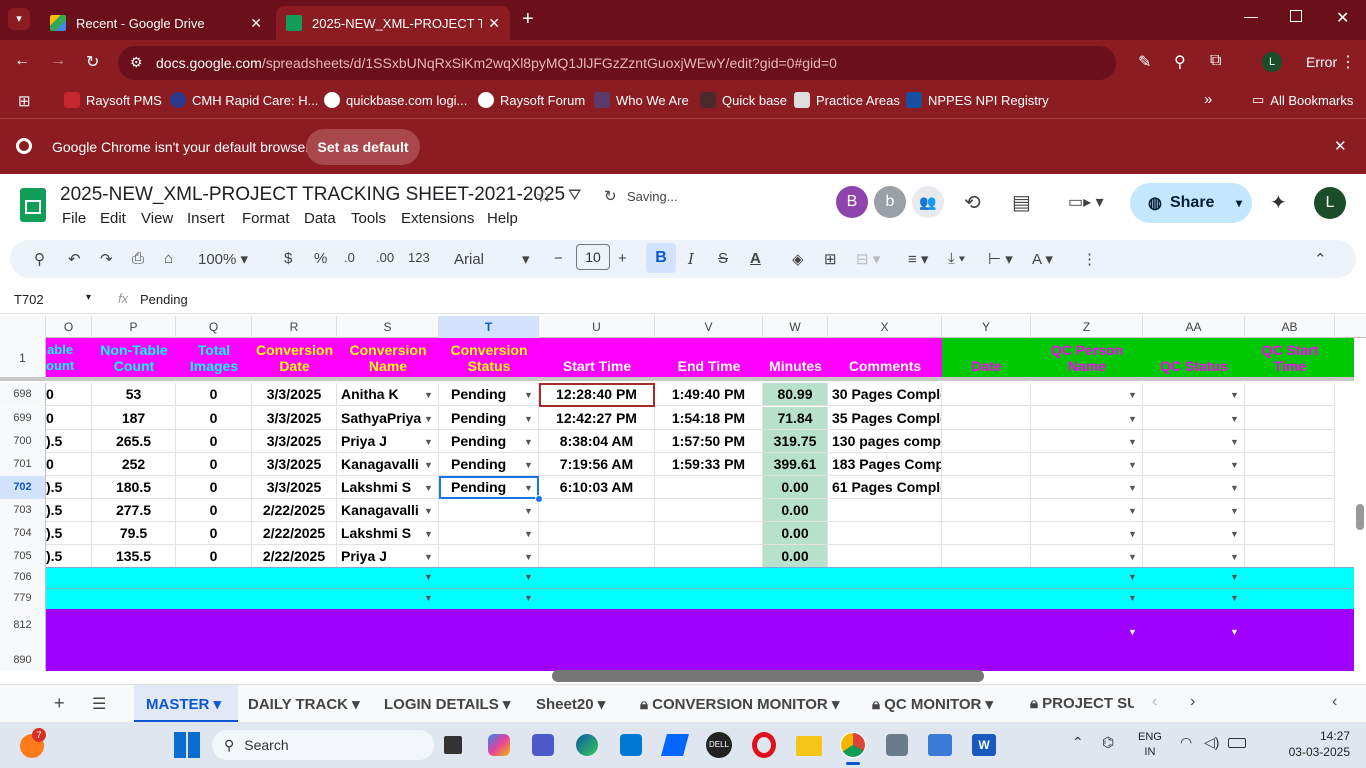  What do you see at coordinates (304, 704) in the screenshot?
I see `sheet-tab-daily-track: DAILY TRACK ▾` at bounding box center [304, 704].